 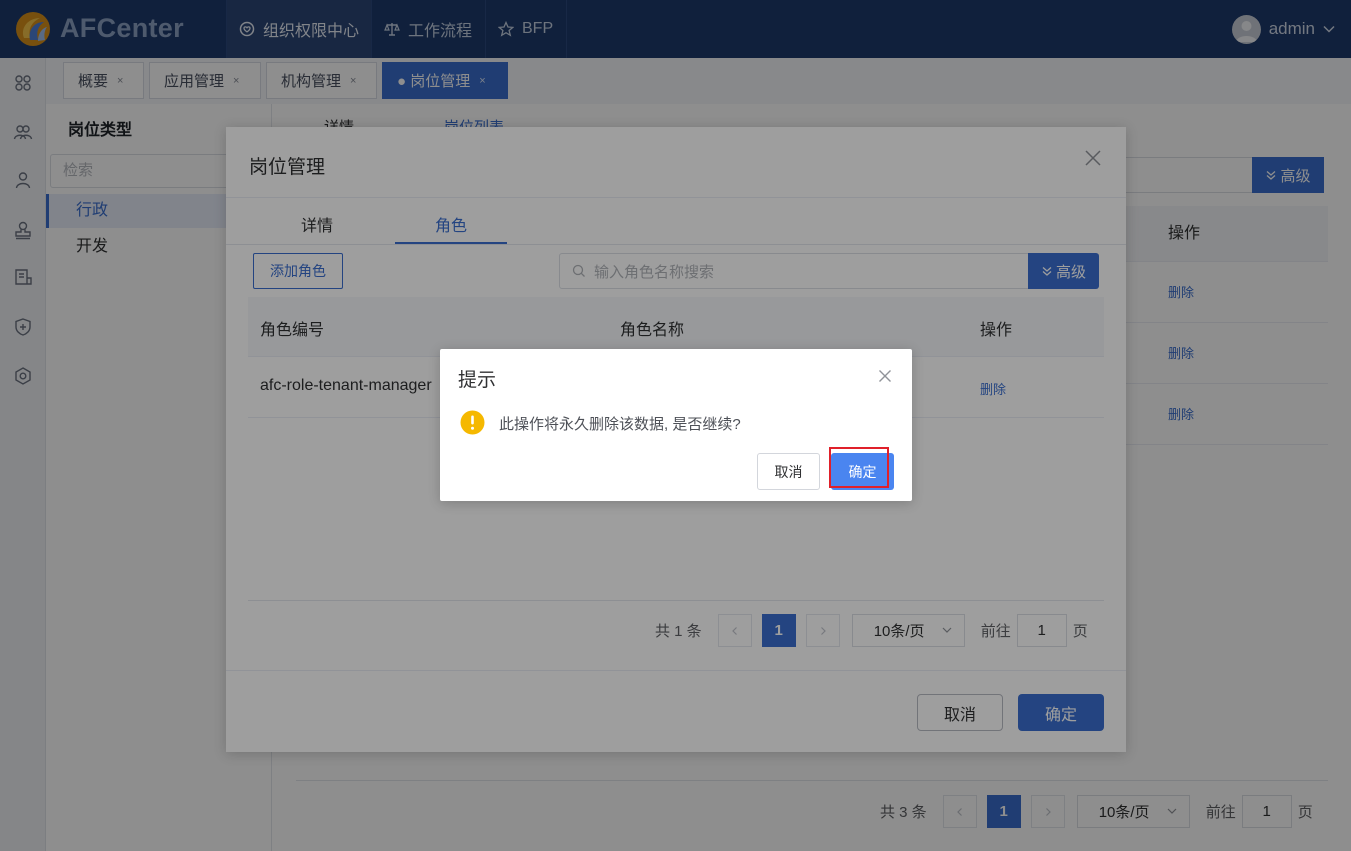 I want to click on cancel-button: 取消, so click(x=788, y=471).